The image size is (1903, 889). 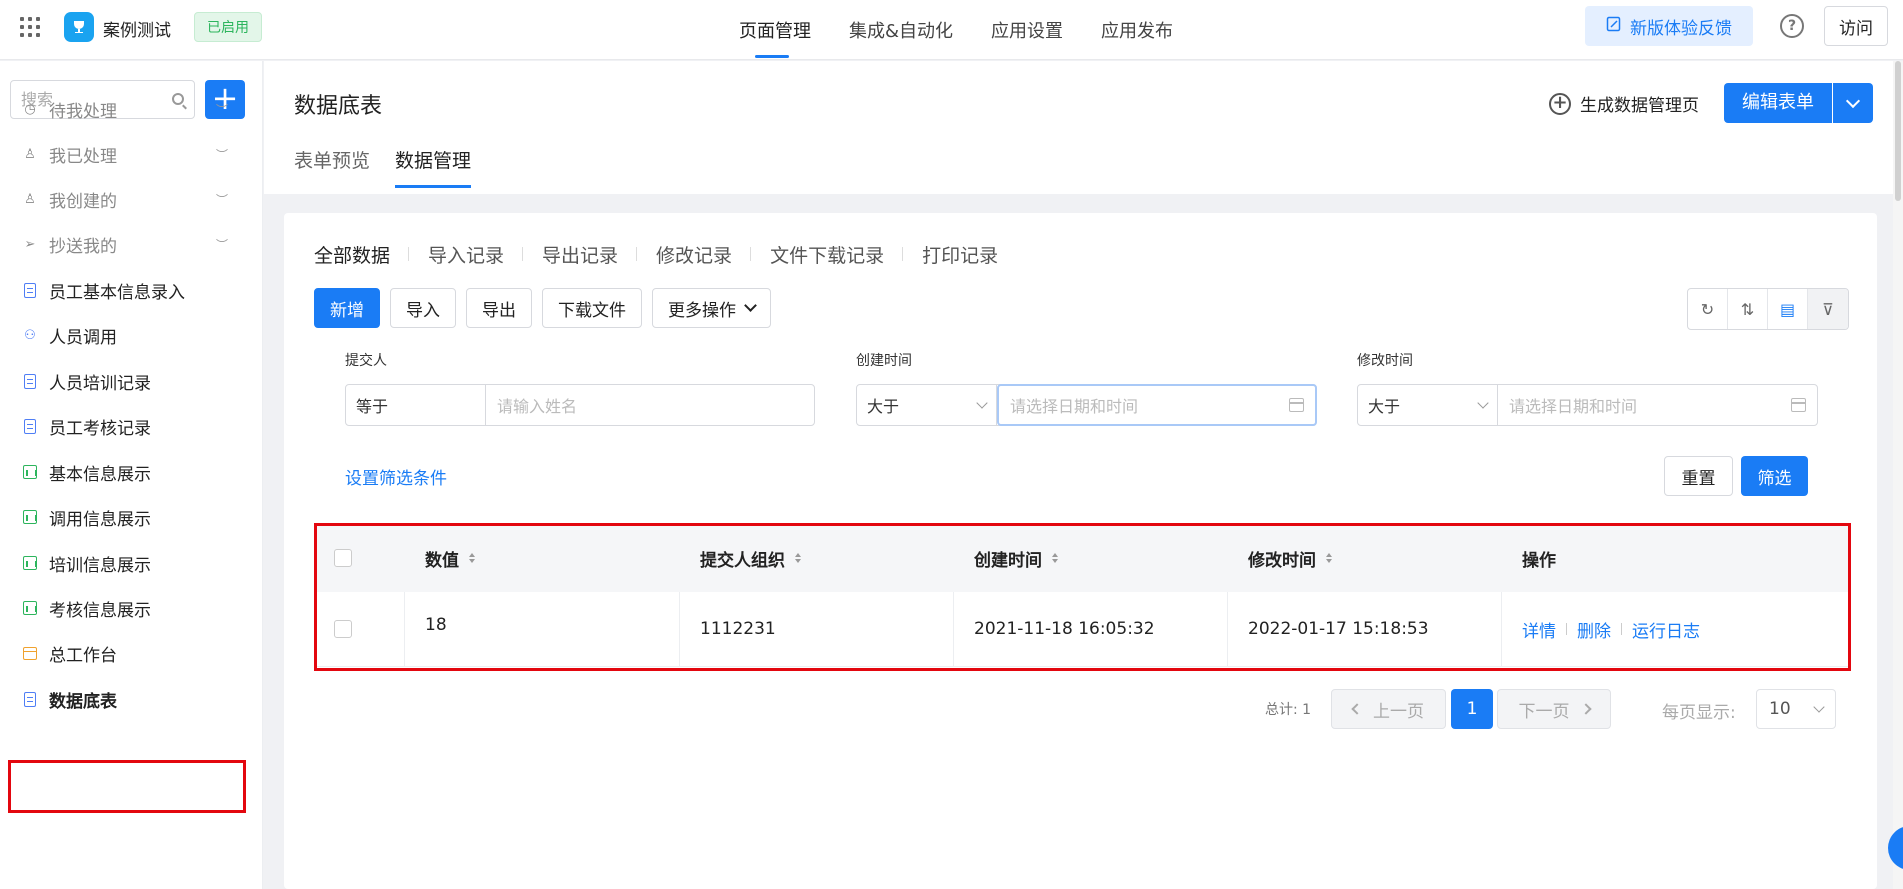 I want to click on table-tools: ↻ ⇅ ▤ ⊽, so click(x=1768, y=309).